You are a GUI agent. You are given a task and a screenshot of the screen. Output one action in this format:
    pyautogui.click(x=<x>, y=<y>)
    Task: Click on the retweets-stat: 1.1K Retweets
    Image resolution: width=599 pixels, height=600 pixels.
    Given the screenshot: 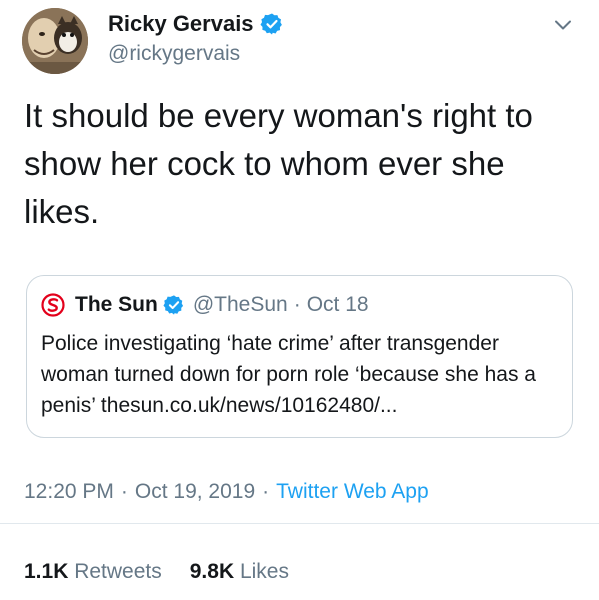 What is the action you would take?
    pyautogui.click(x=93, y=571)
    